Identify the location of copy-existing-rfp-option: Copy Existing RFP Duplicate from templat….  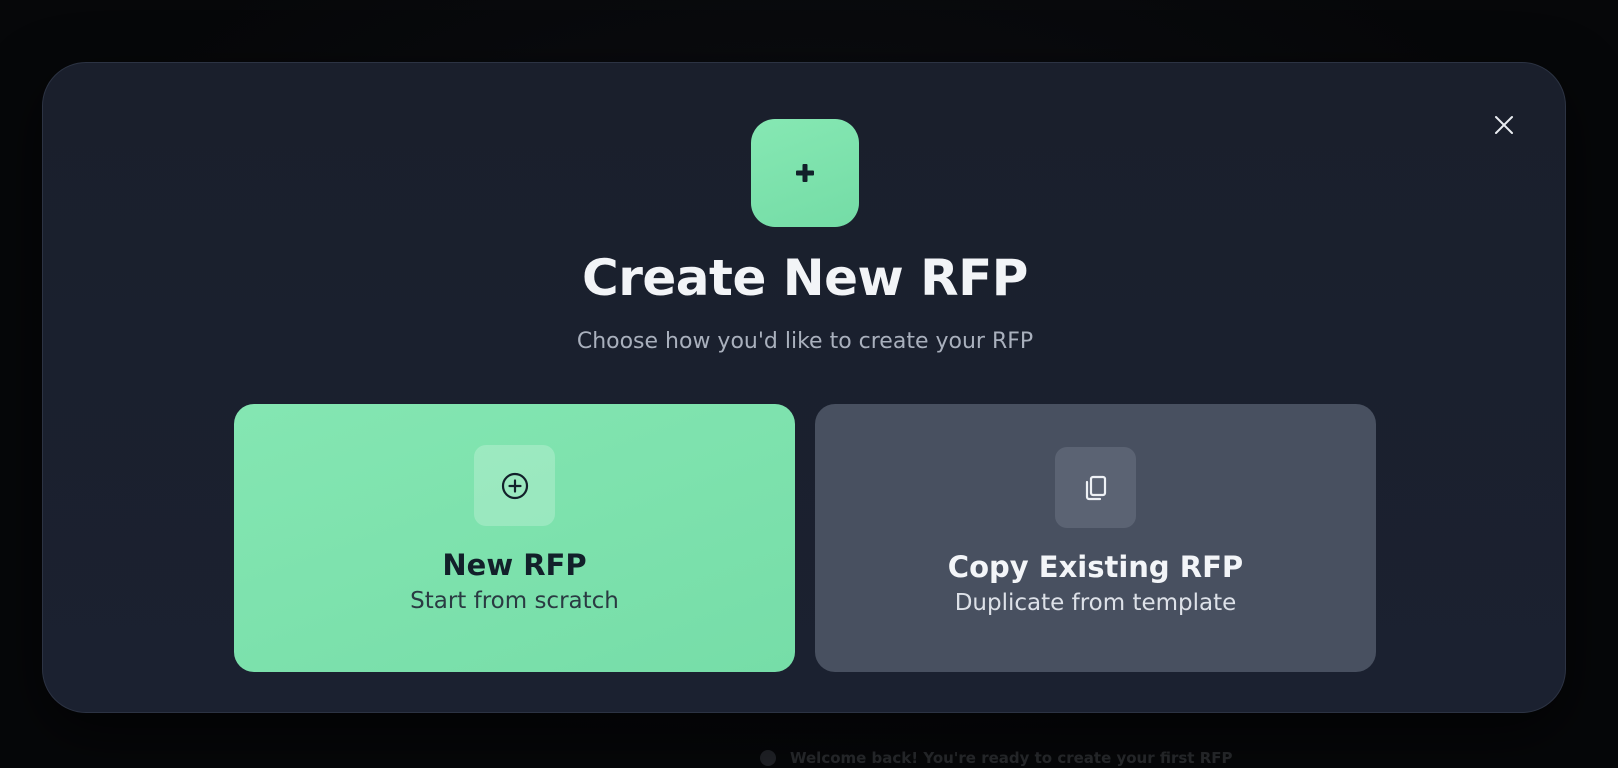
(1095, 538).